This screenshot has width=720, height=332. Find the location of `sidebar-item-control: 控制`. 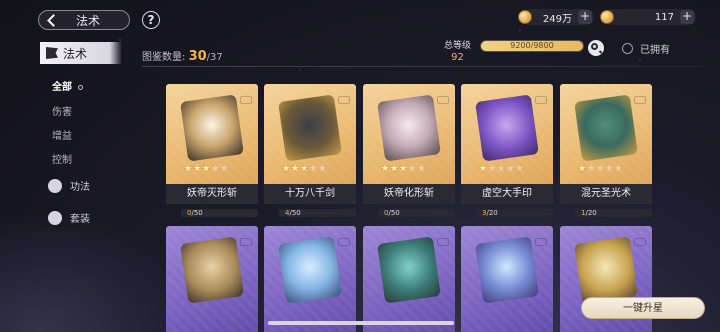

sidebar-item-control: 控制 is located at coordinates (62, 158).